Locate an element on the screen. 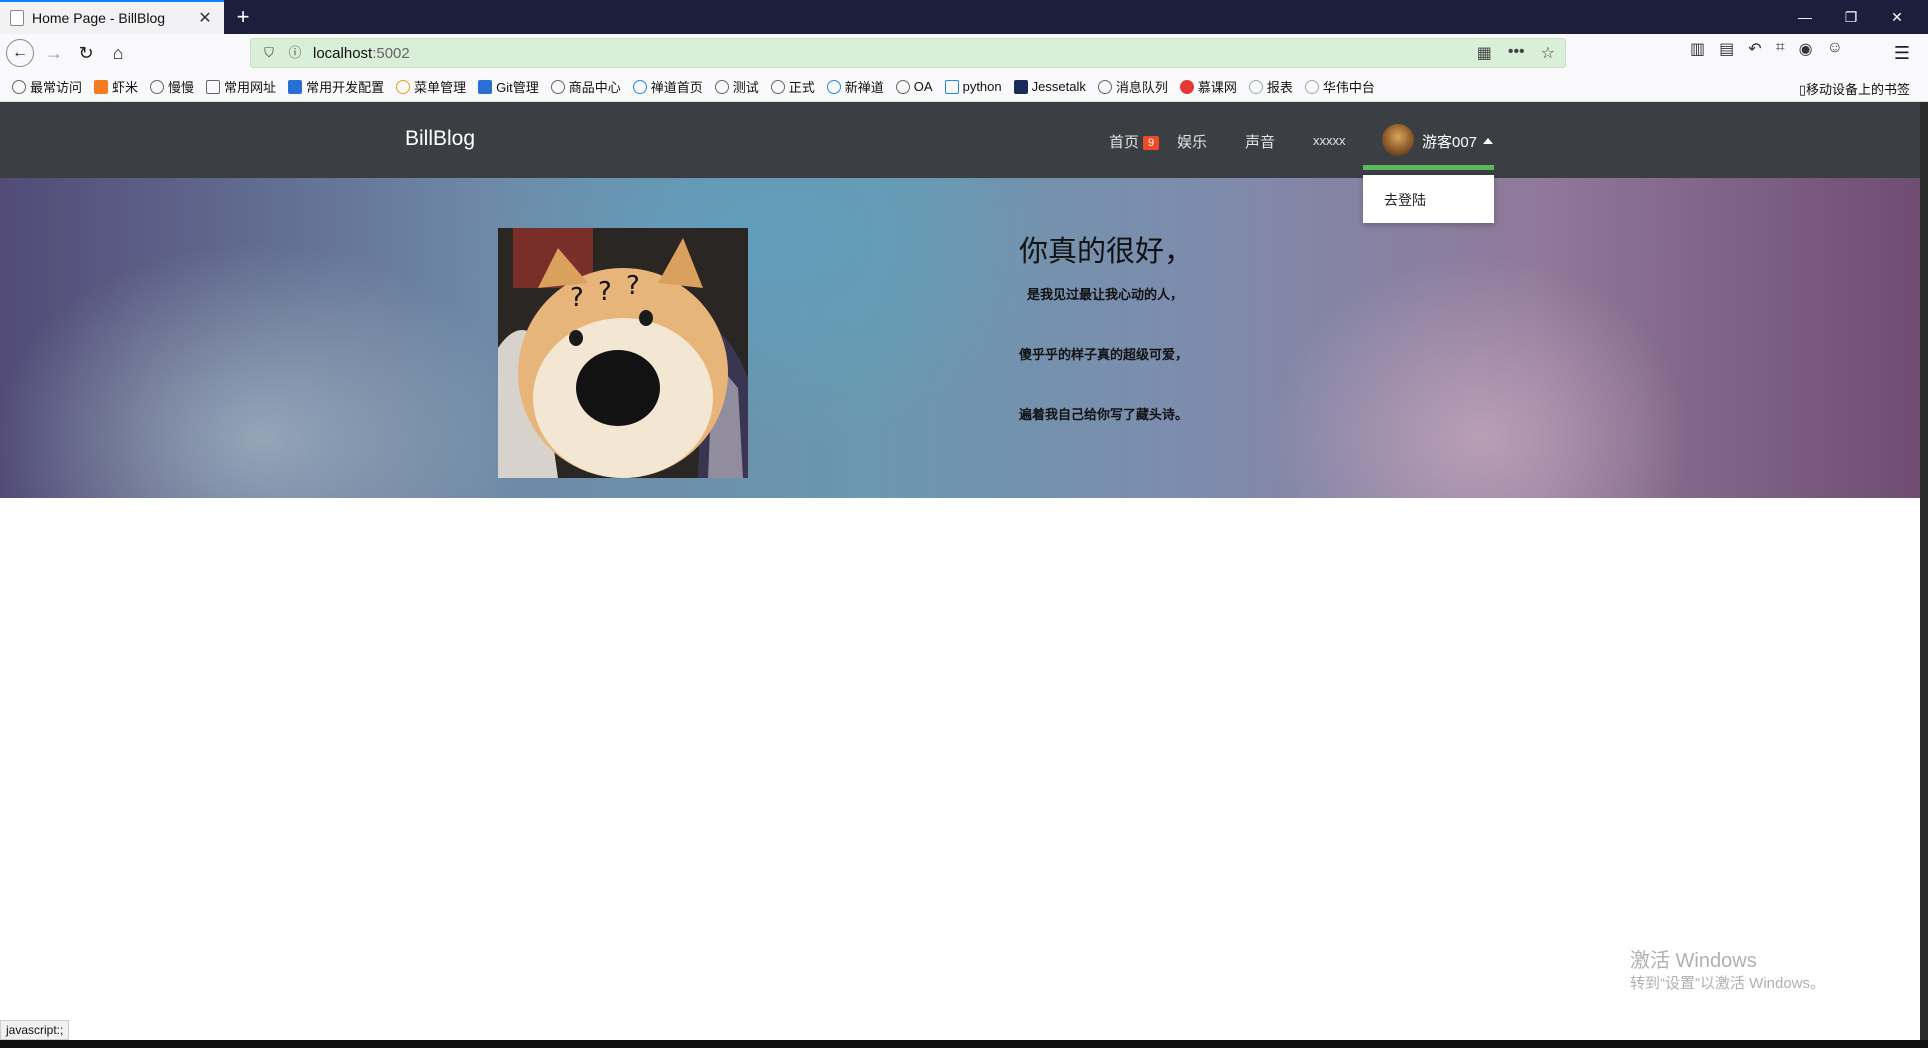 The image size is (1928, 1048). avatar is located at coordinates (1398, 140).